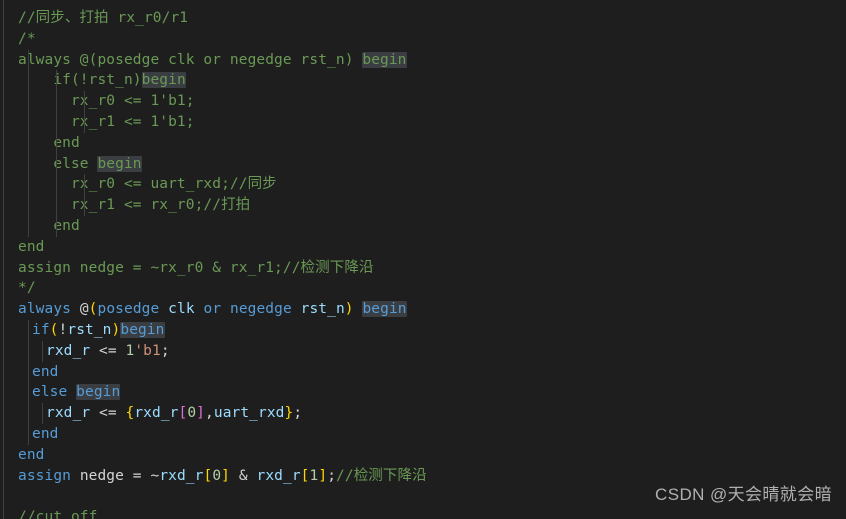 This screenshot has width=846, height=519. What do you see at coordinates (423, 205) in the screenshot?
I see `code-line: rx_r1 <= rx_r0;//打拍` at bounding box center [423, 205].